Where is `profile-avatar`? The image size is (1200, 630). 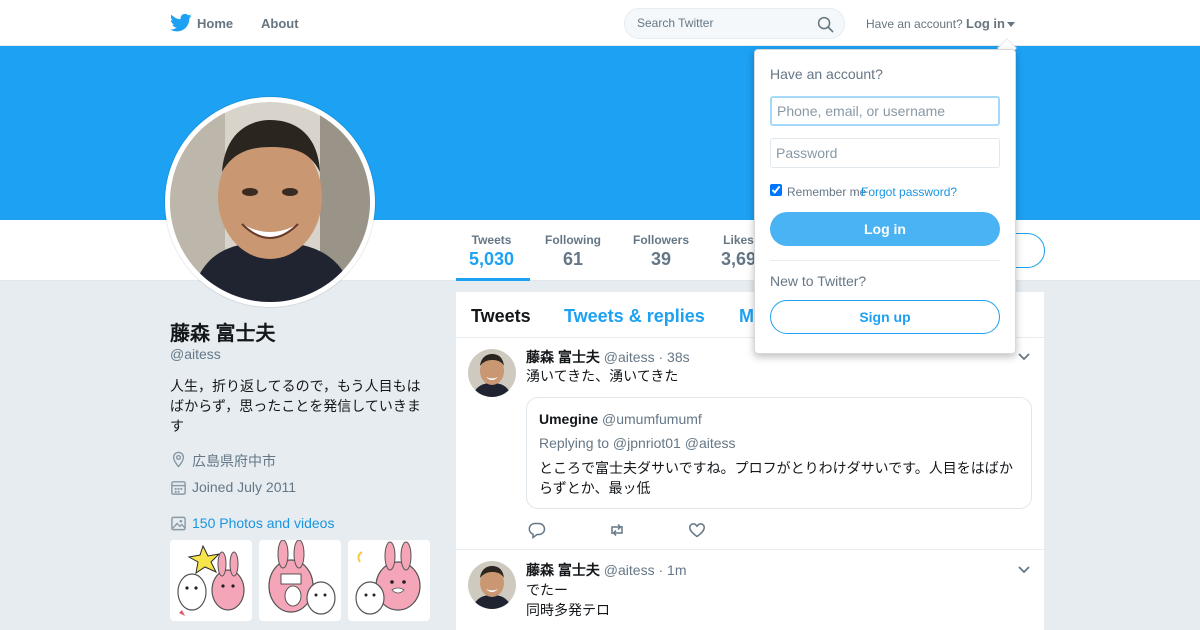 profile-avatar is located at coordinates (270, 202).